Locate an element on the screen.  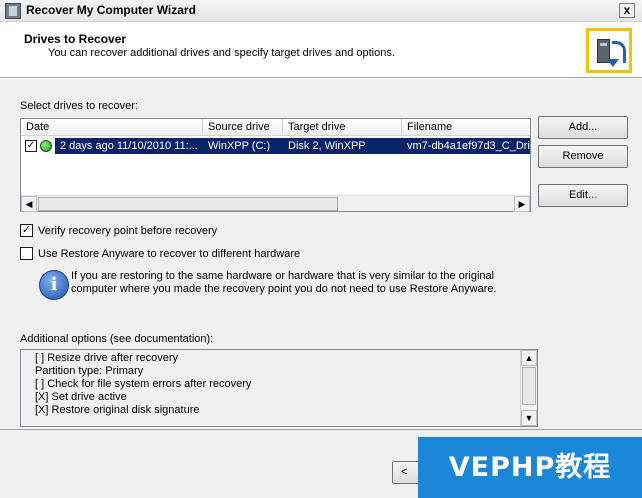
recover-computer-icon is located at coordinates (609, 50).